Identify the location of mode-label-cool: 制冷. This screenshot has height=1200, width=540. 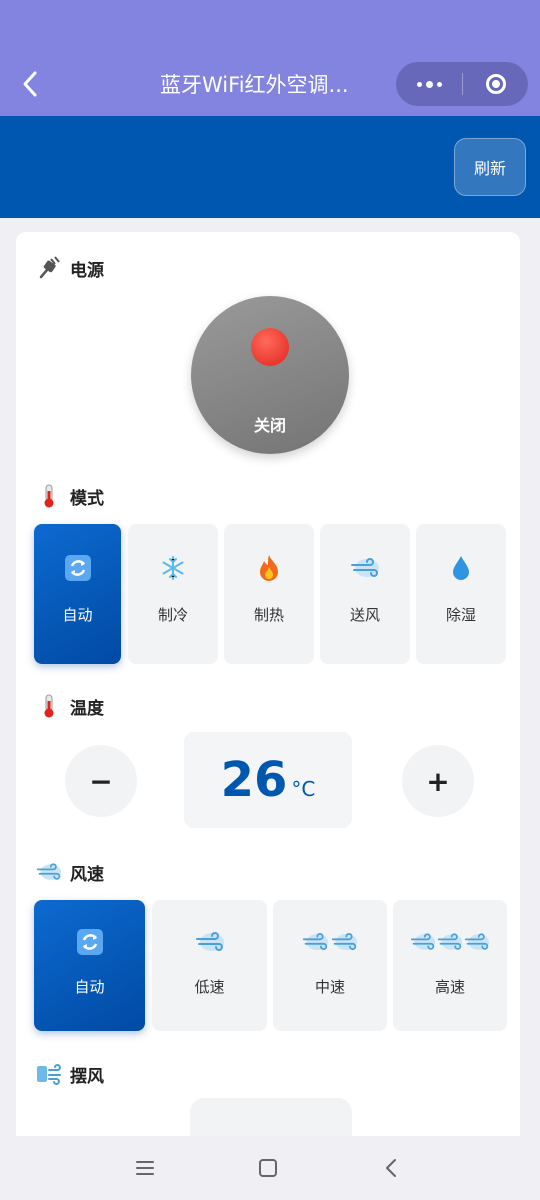
(172, 615).